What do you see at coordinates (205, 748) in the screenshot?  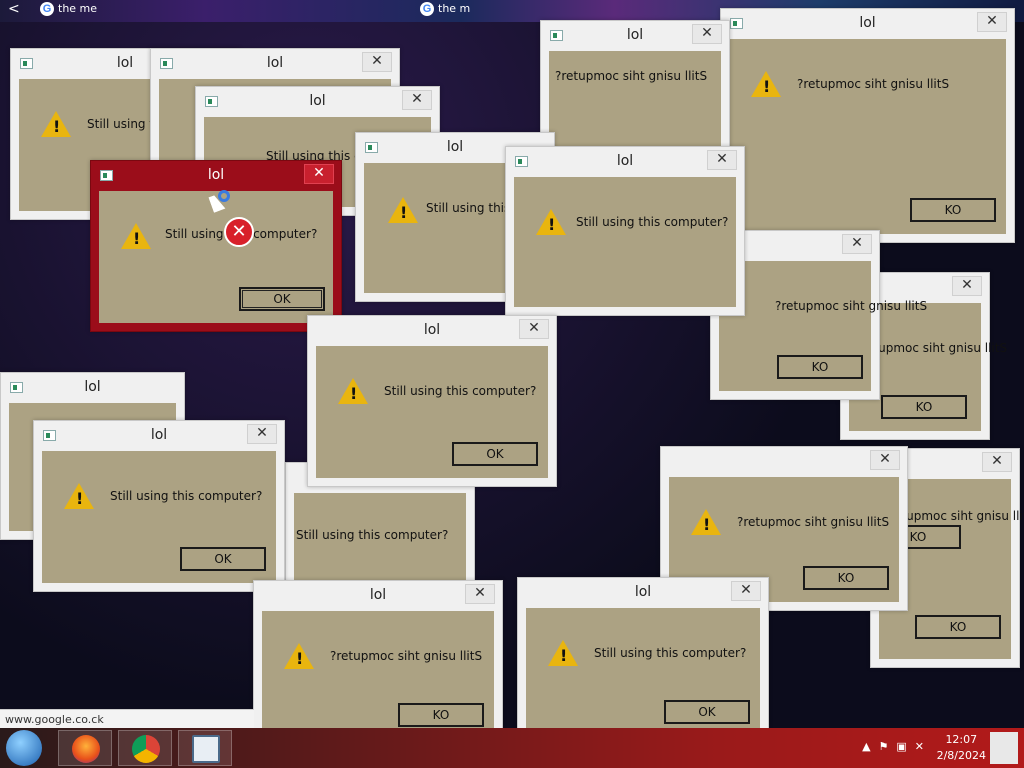 I see `app-icon` at bounding box center [205, 748].